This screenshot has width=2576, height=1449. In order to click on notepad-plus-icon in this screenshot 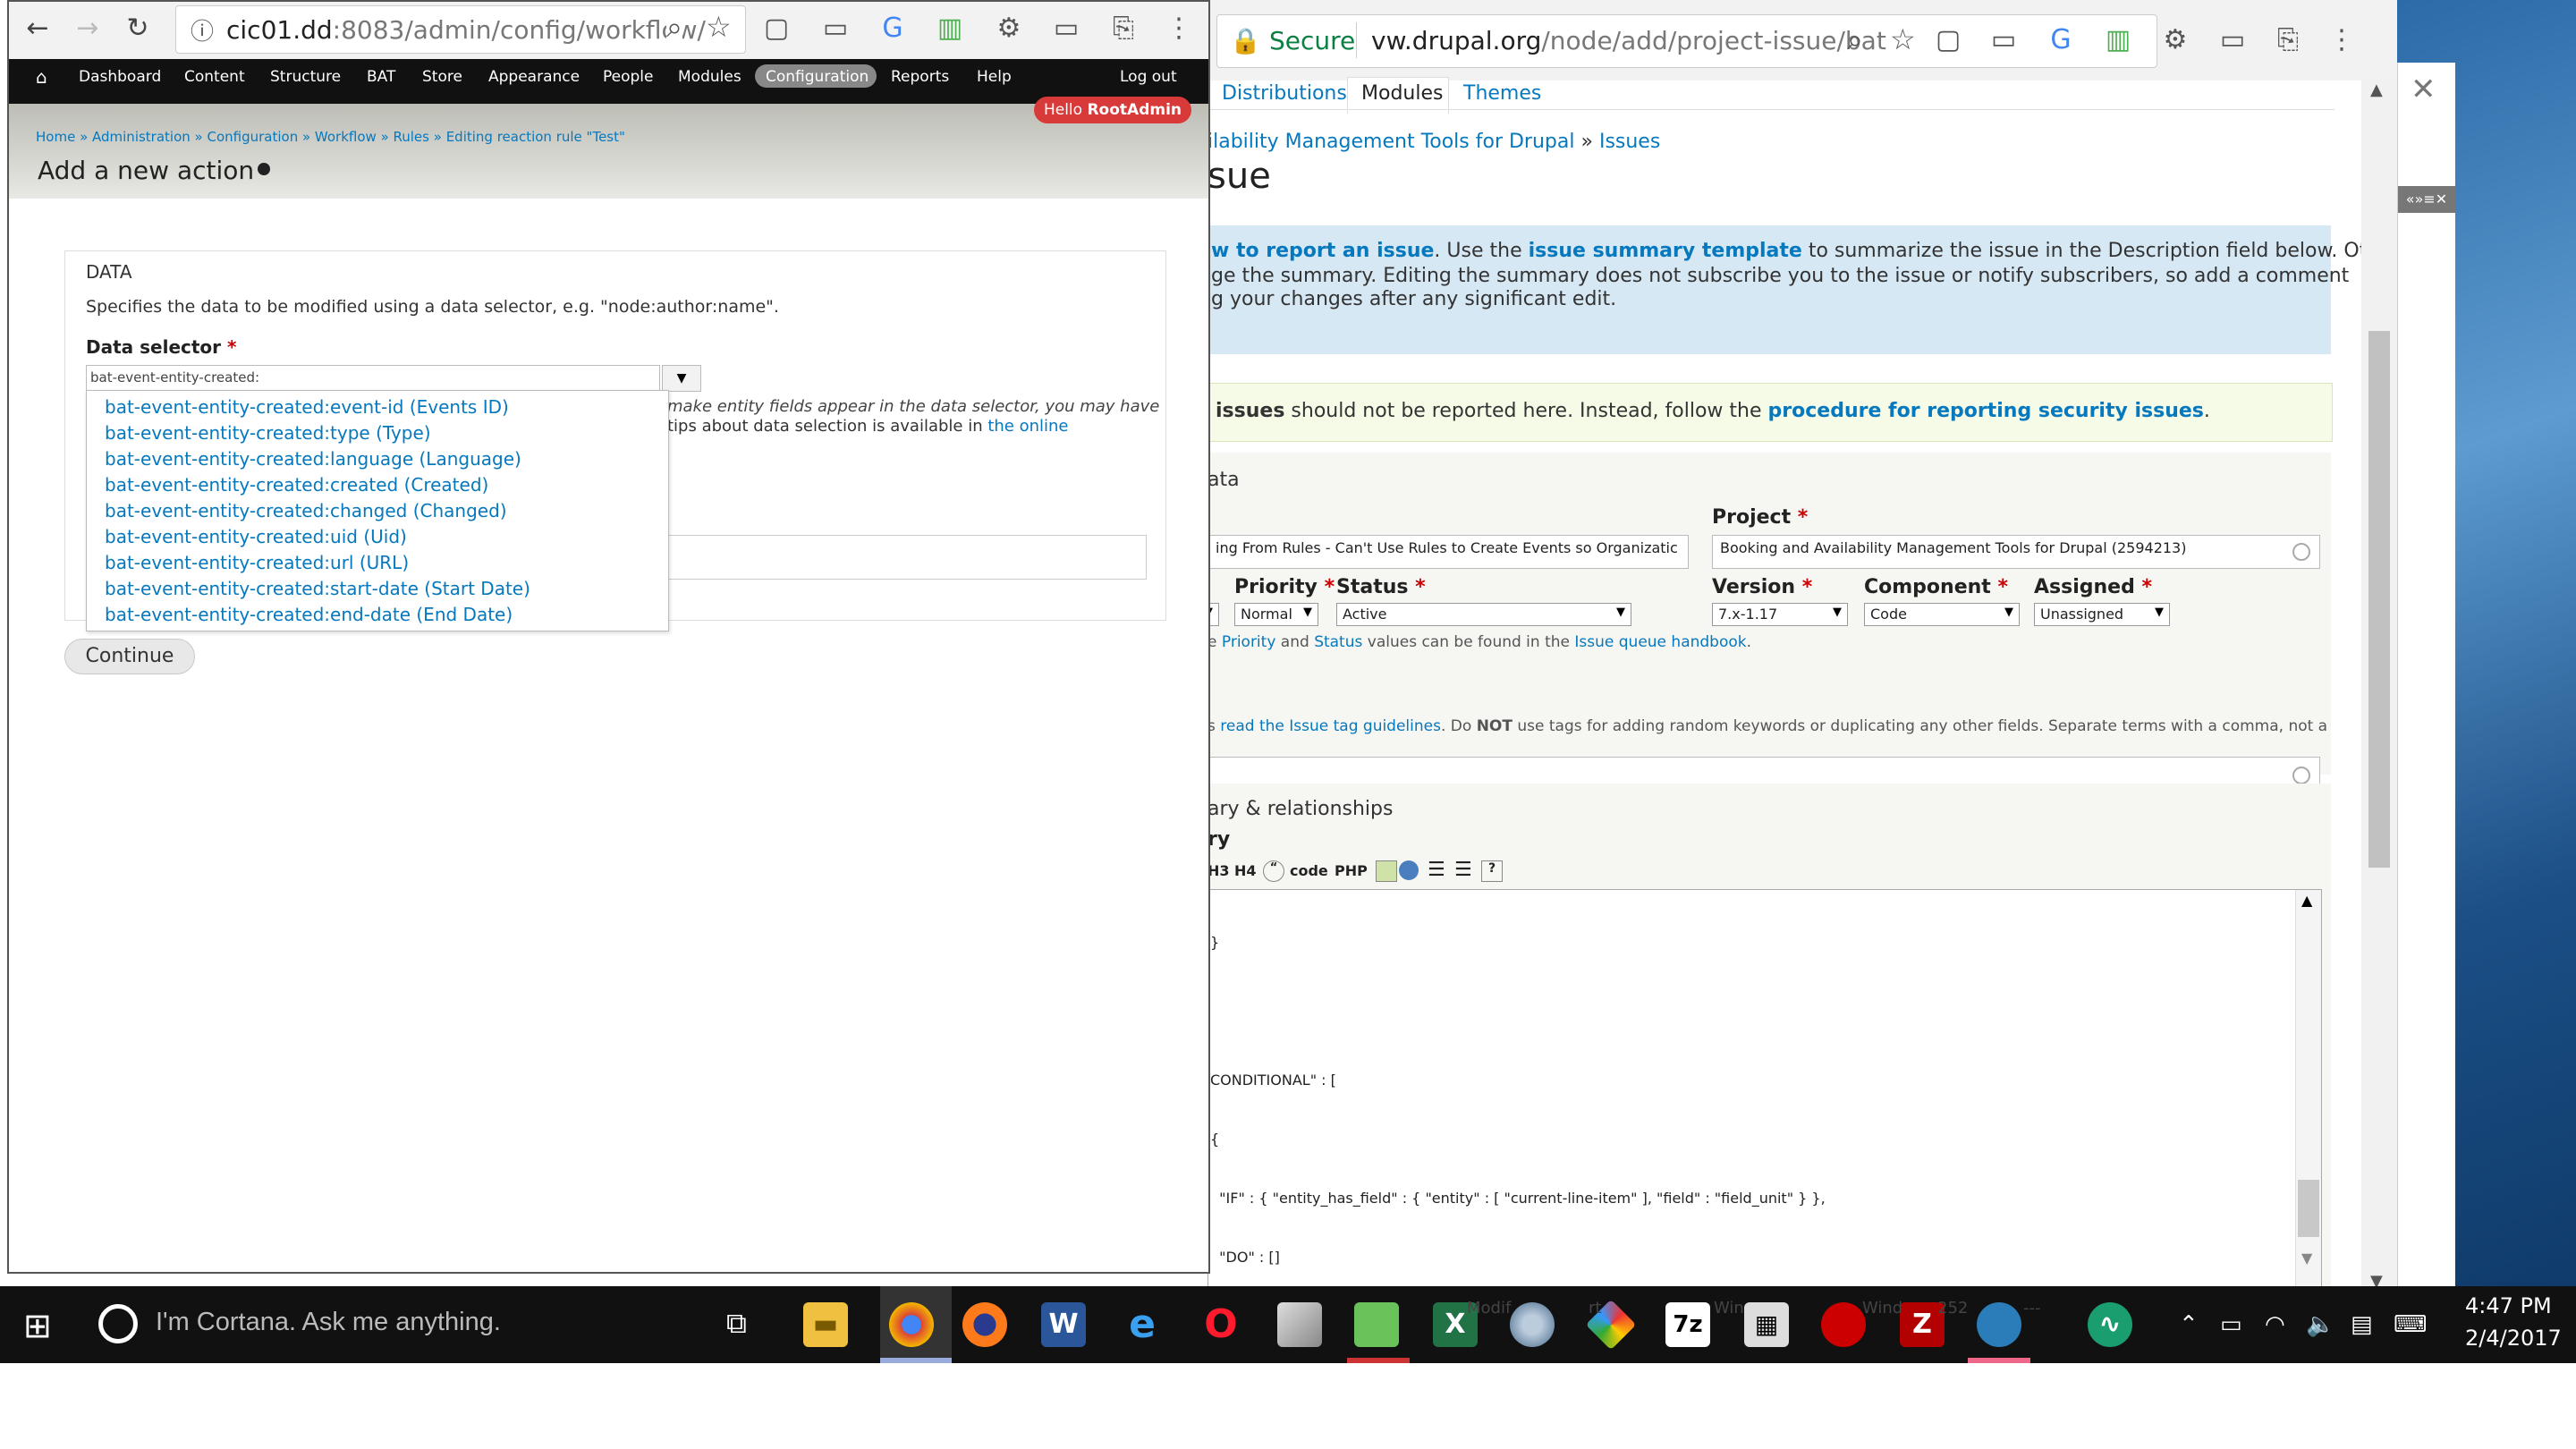, I will do `click(1376, 1324)`.